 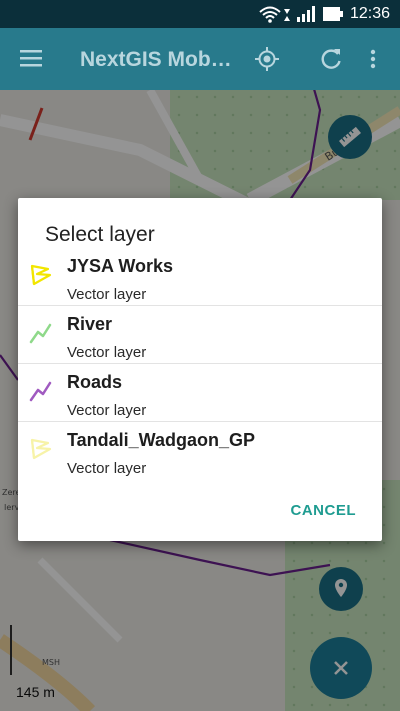 I want to click on battery-icon, so click(x=333, y=14).